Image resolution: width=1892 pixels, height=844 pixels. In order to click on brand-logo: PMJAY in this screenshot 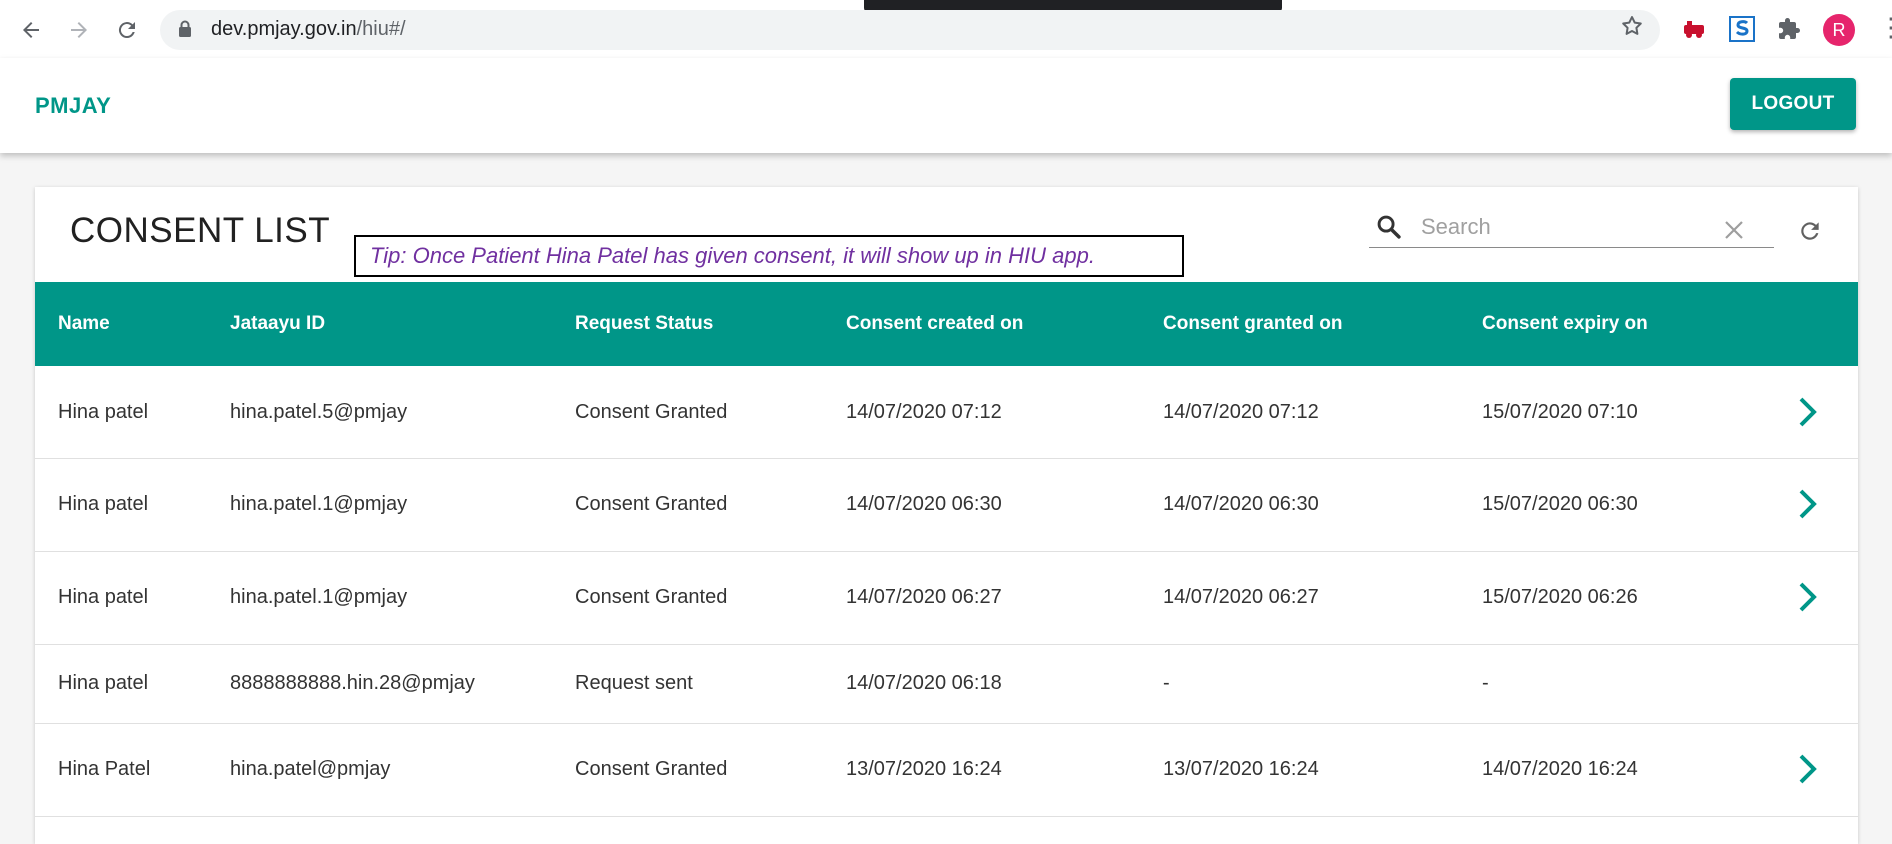, I will do `click(73, 106)`.